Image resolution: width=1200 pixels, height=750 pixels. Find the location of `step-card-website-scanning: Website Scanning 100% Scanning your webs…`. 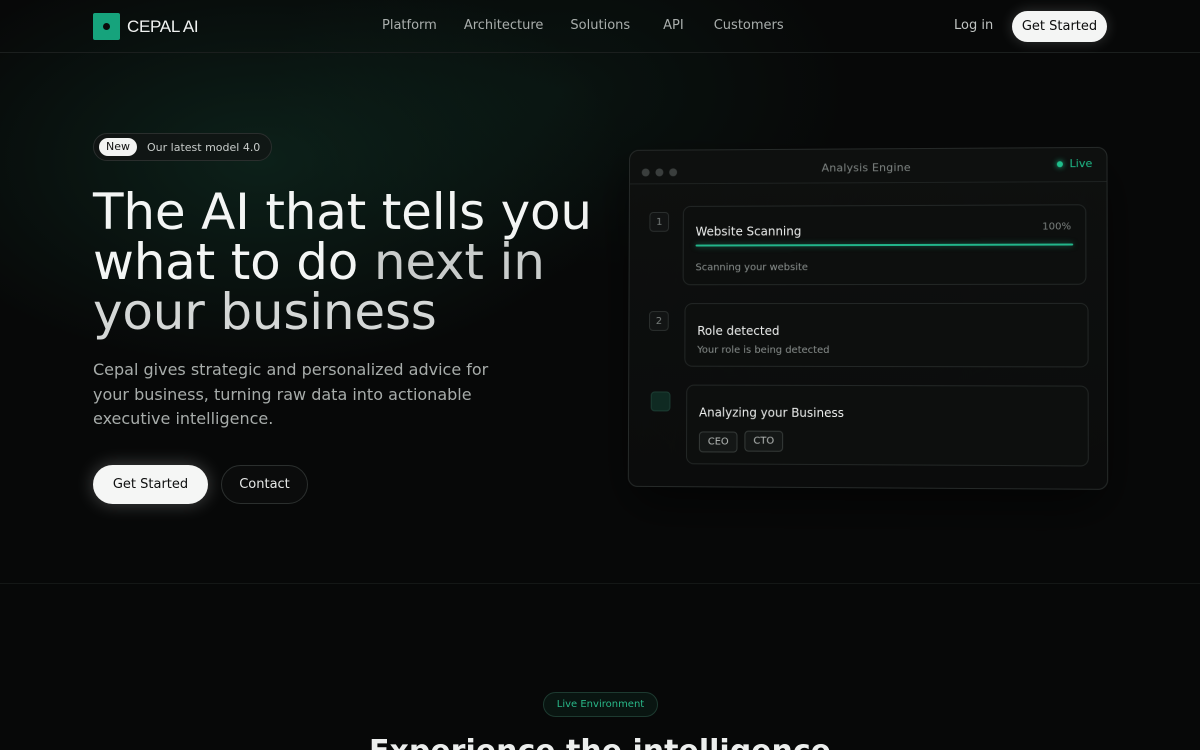

step-card-website-scanning: Website Scanning 100% Scanning your webs… is located at coordinates (884, 245).